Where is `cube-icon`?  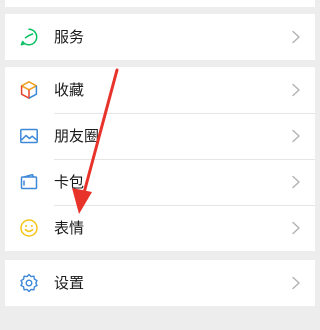 cube-icon is located at coordinates (29, 90).